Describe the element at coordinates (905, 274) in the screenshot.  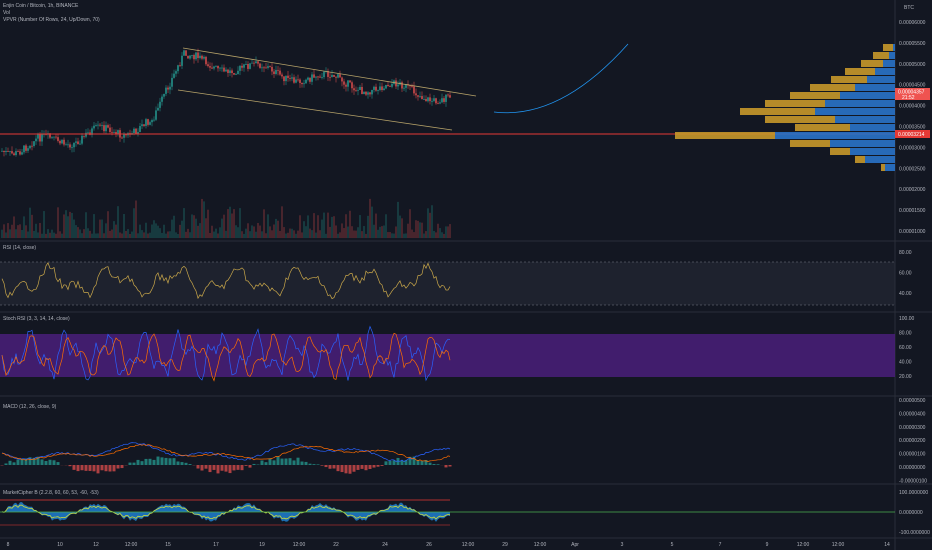
I see `rsi-axis-label: 60.00` at that location.